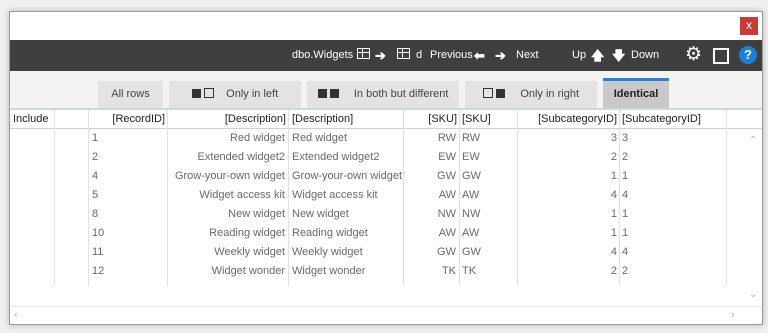  I want to click on tab-identical: Identical, so click(636, 93).